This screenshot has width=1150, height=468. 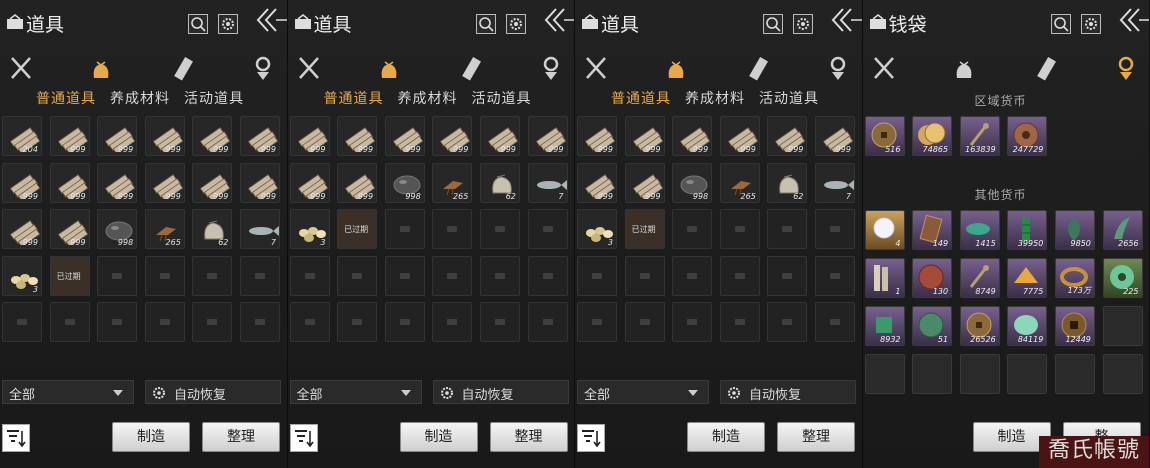 I want to click on currency-slot: 26526, so click(x=979, y=326).